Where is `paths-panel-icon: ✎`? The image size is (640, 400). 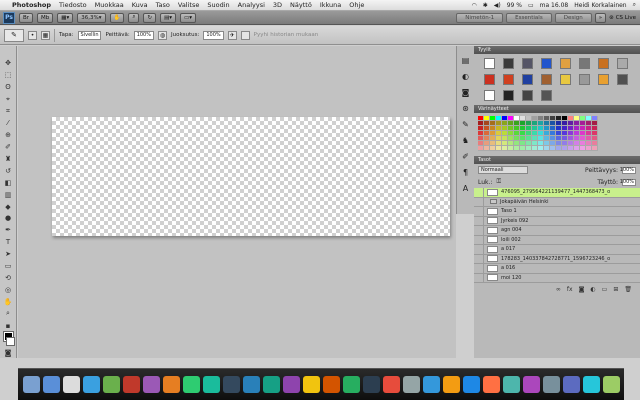
paths-panel-icon: ✎ is located at coordinates (466, 124).